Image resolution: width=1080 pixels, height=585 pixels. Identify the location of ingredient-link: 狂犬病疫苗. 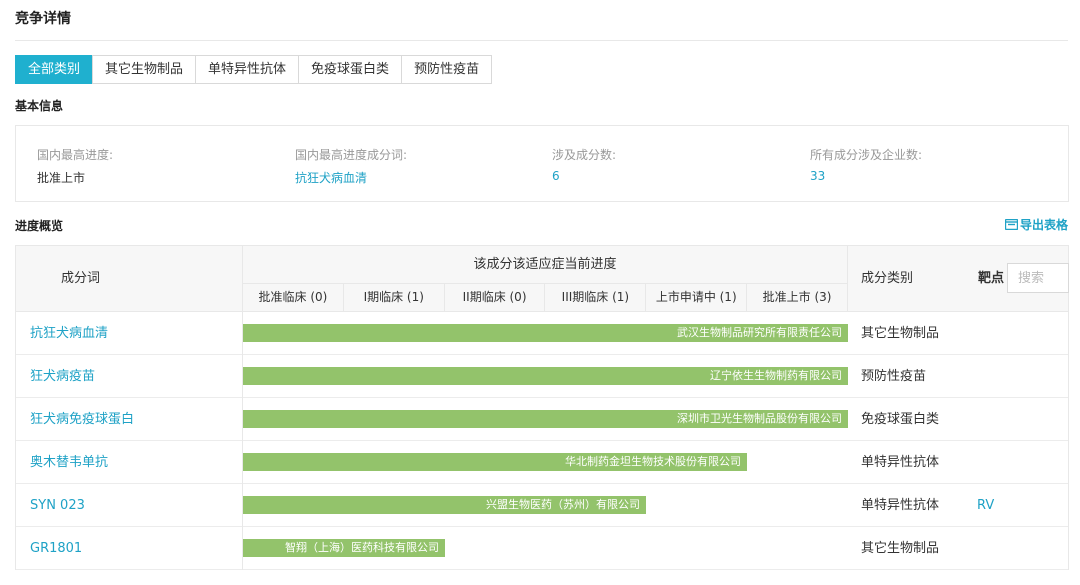
(129, 376).